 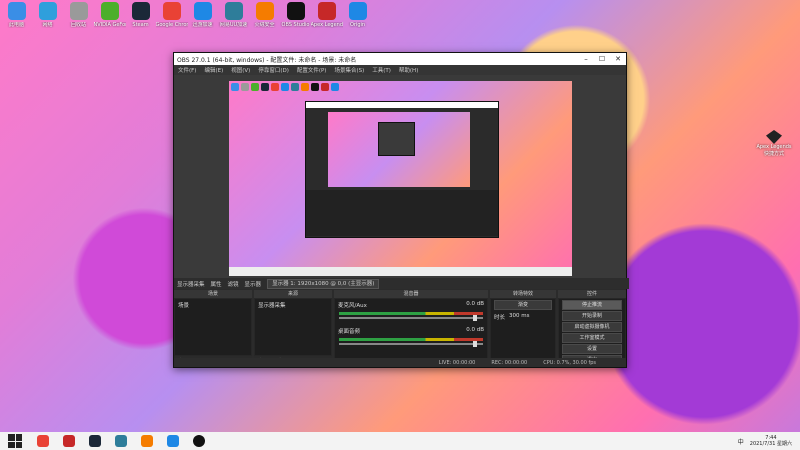 What do you see at coordinates (349, 332) in the screenshot?
I see `mixer-channel-2-name: 桌面音频` at bounding box center [349, 332].